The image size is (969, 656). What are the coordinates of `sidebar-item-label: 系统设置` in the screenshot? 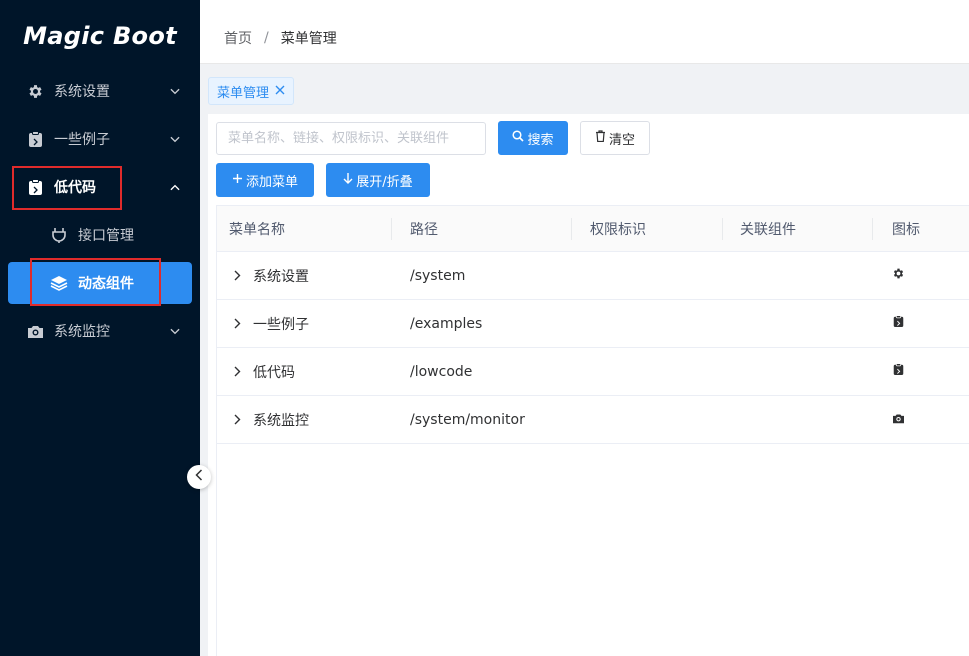 It's located at (82, 92).